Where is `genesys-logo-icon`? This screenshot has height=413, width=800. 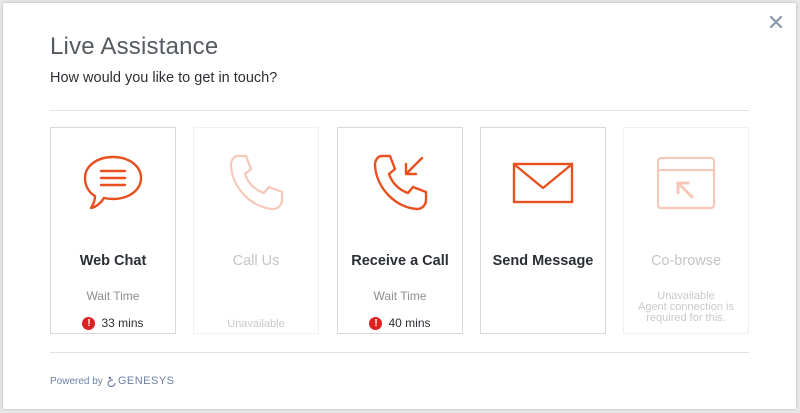
genesys-logo-icon is located at coordinates (111, 381).